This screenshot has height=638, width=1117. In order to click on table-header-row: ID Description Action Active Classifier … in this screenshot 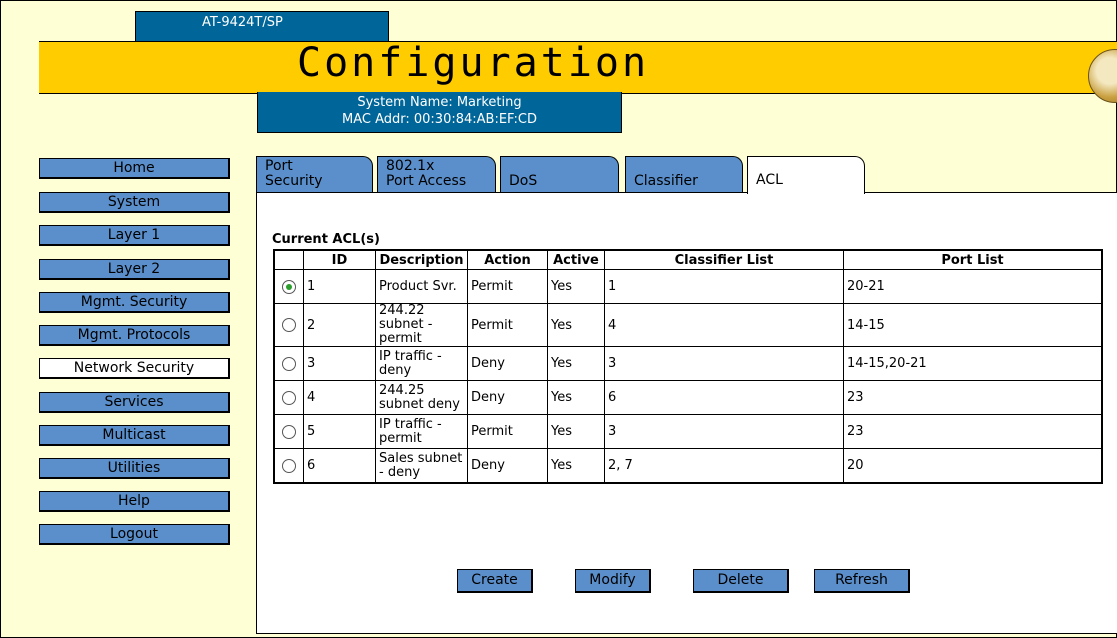, I will do `click(688, 259)`.